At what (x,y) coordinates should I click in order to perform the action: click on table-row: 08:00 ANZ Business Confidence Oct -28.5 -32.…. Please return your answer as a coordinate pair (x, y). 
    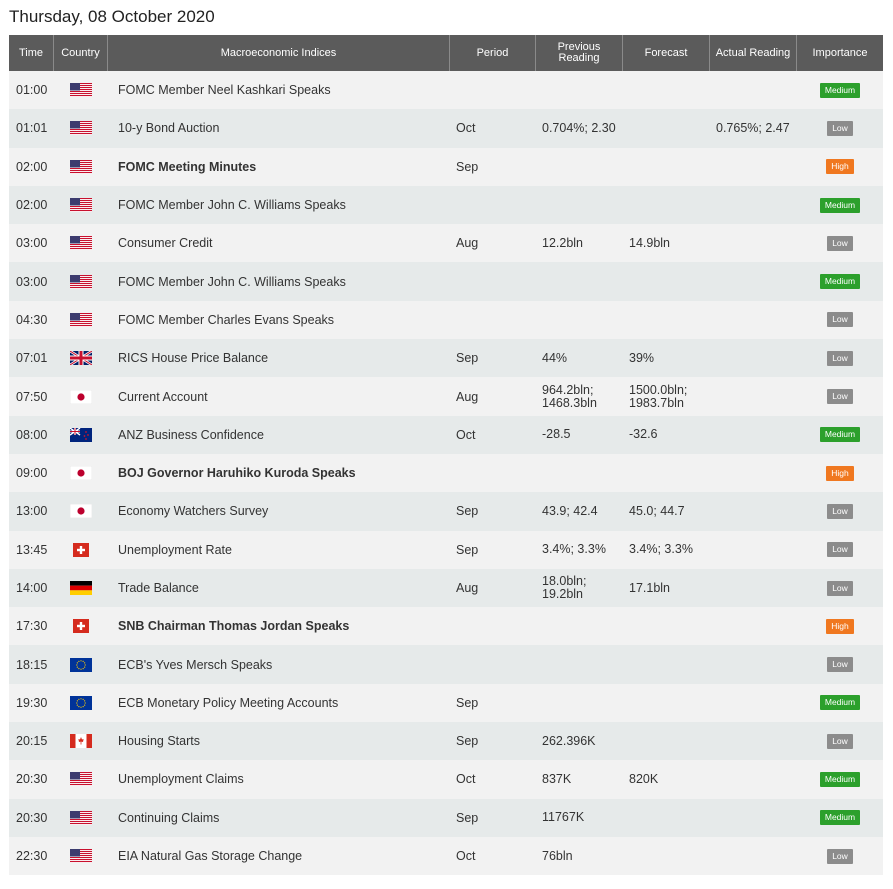
    Looking at the image, I should click on (446, 434).